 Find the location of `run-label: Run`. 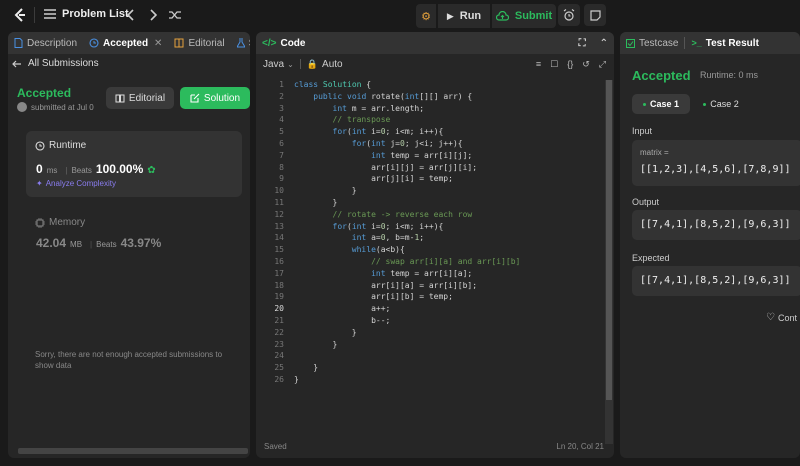

run-label: Run is located at coordinates (470, 16).